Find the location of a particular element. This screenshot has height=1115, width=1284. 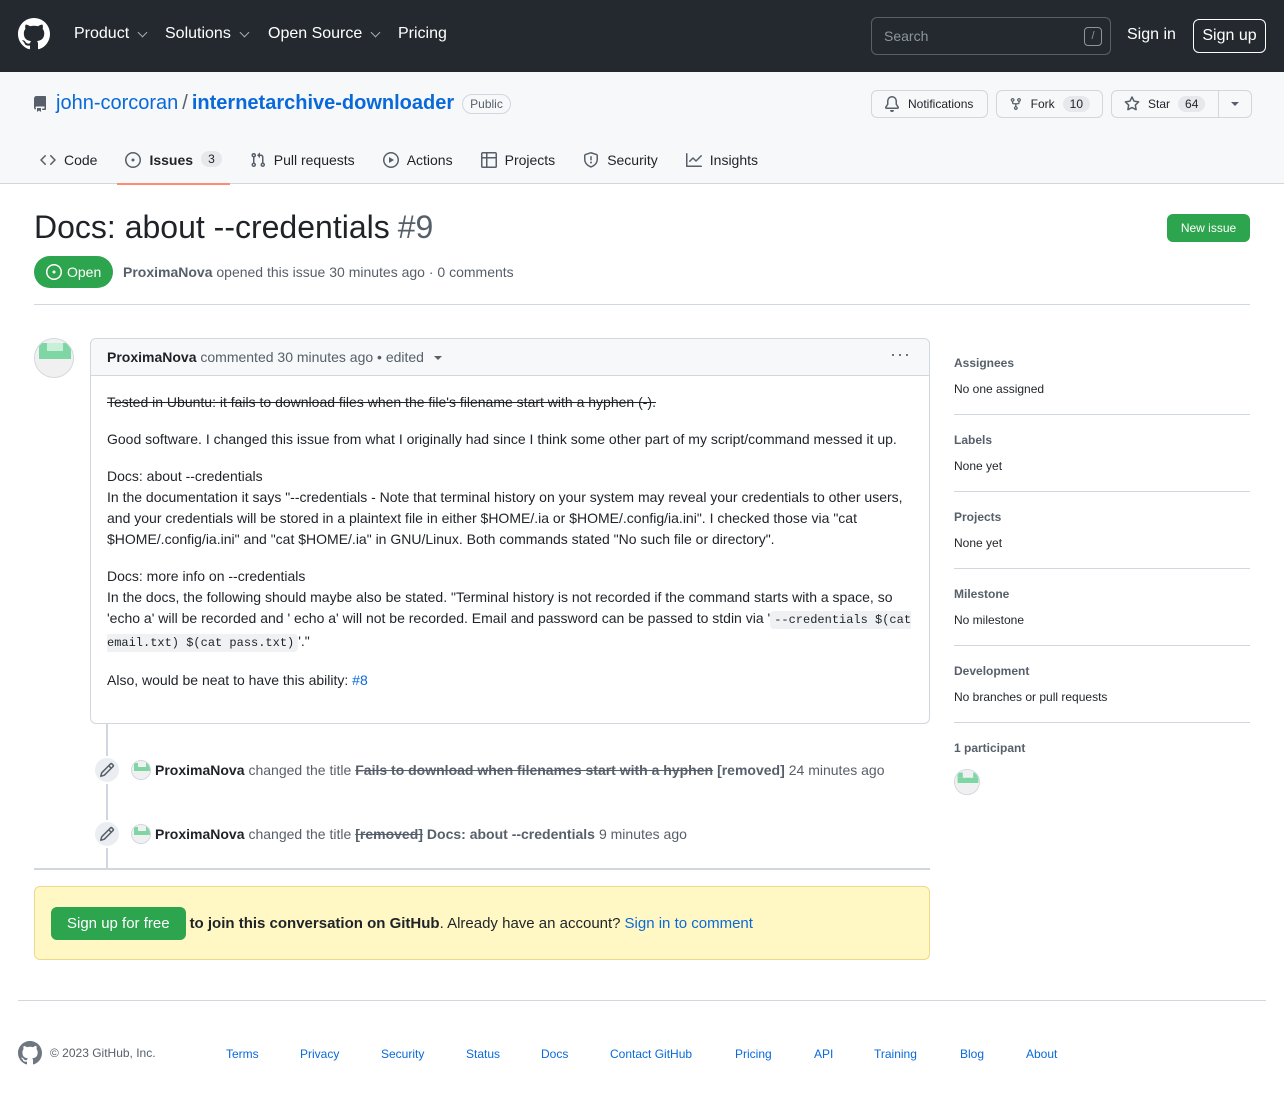

sidebar-label: Development is located at coordinates (992, 671).